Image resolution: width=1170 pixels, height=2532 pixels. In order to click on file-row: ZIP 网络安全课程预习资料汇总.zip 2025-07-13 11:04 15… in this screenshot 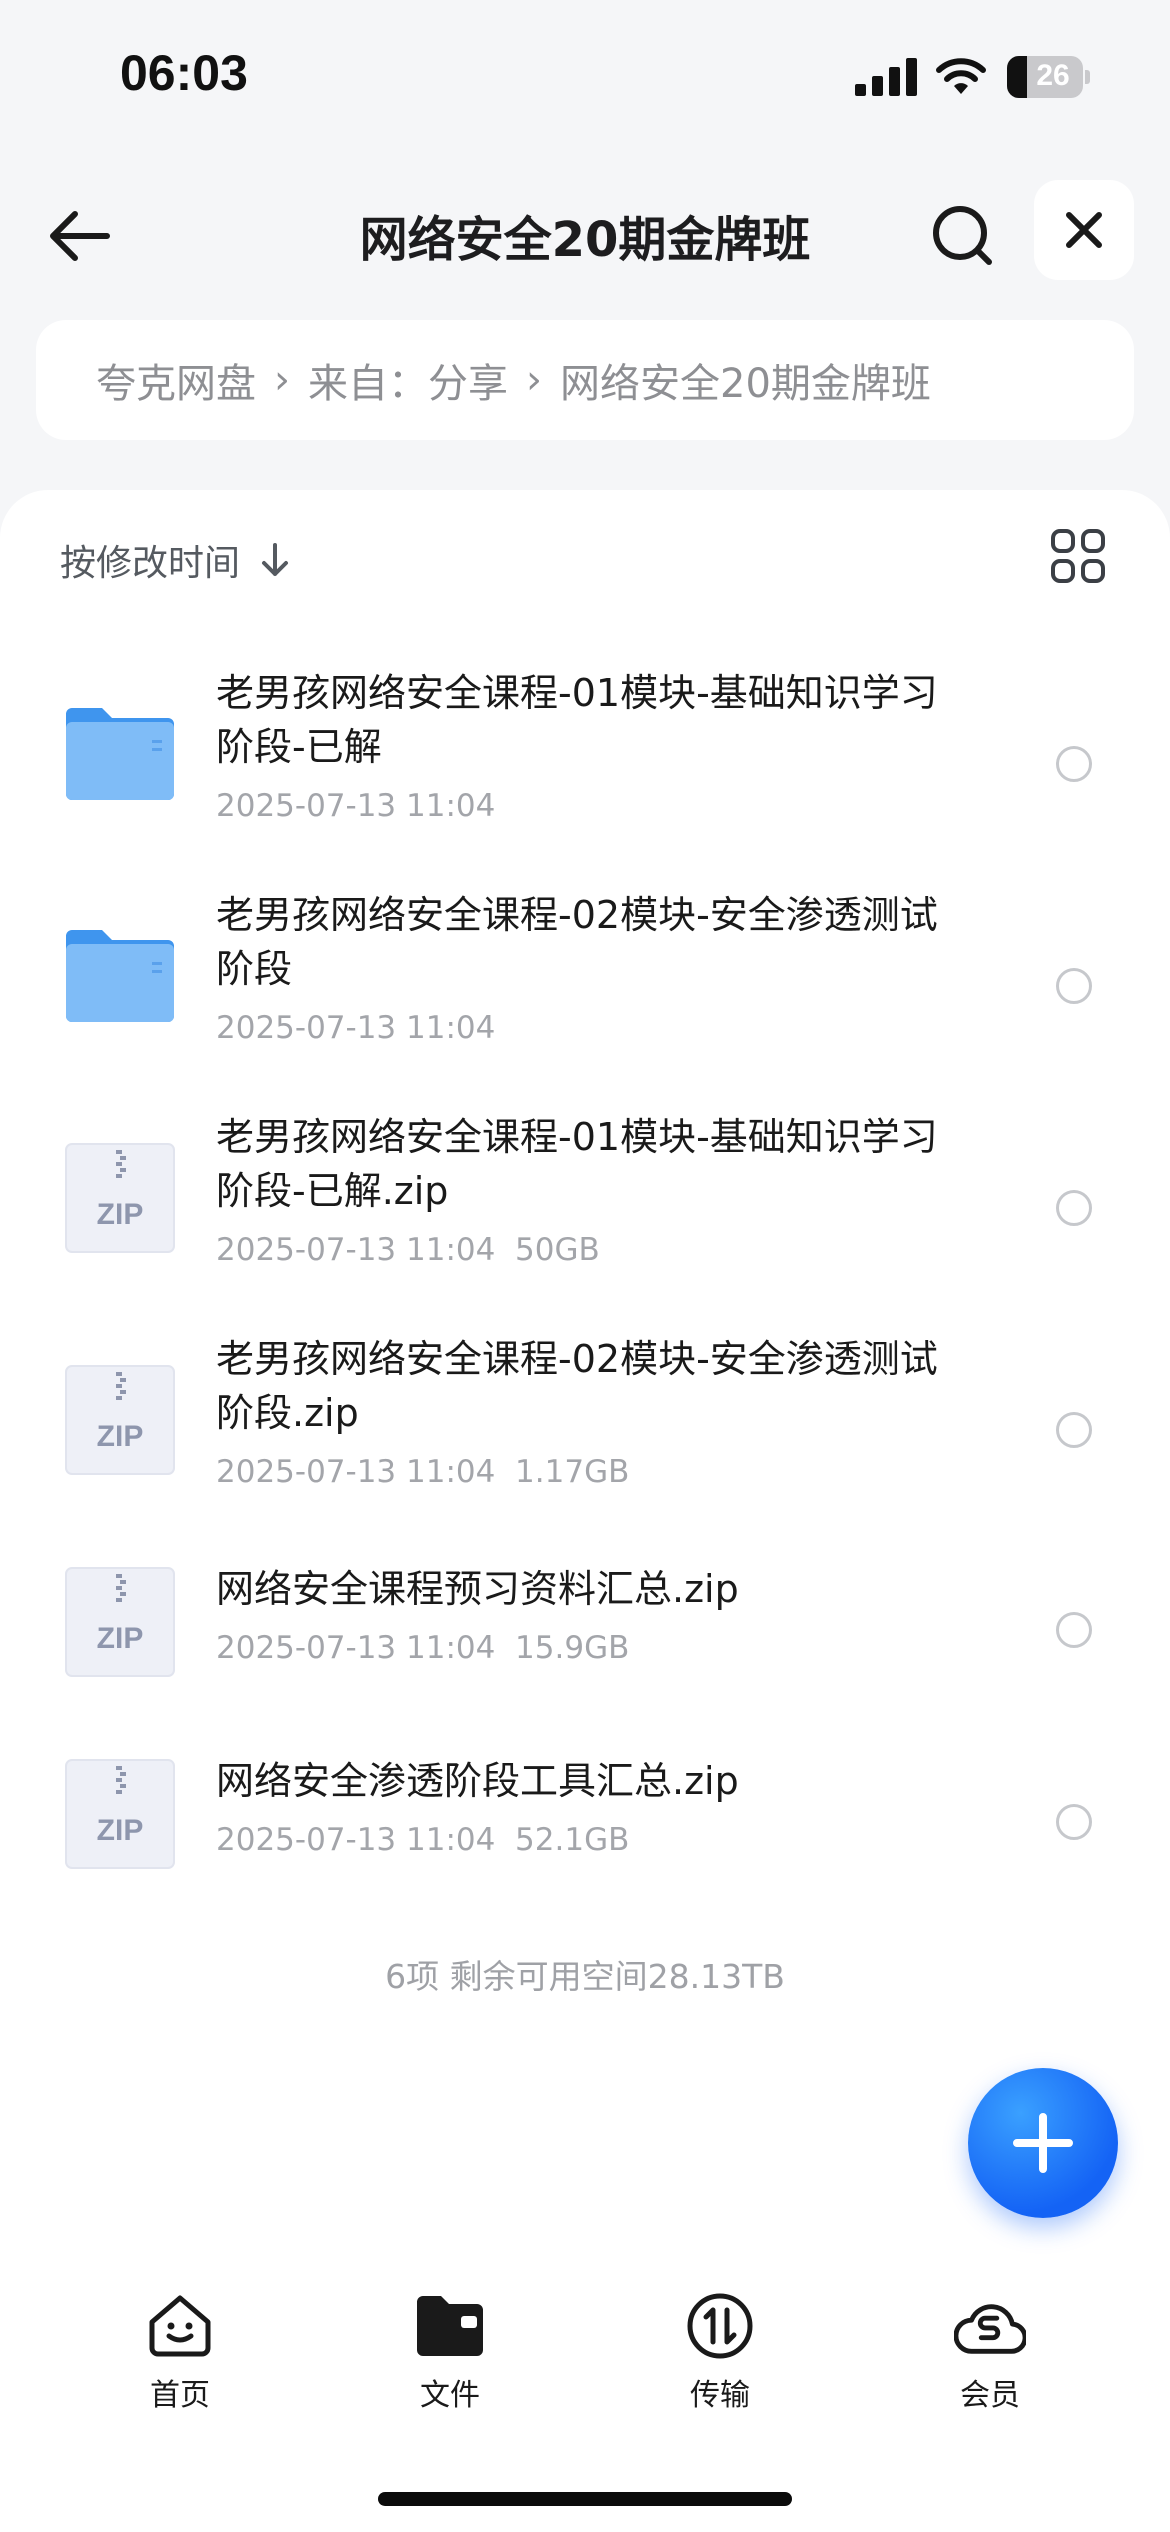, I will do `click(585, 1638)`.